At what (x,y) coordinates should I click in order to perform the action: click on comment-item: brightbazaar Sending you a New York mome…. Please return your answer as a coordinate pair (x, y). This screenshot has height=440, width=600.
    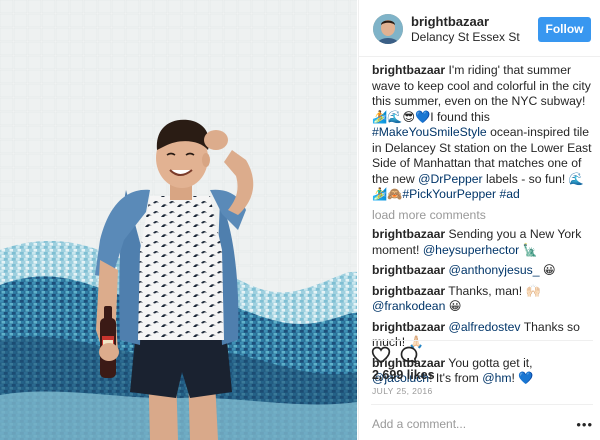
    Looking at the image, I should click on (483, 242).